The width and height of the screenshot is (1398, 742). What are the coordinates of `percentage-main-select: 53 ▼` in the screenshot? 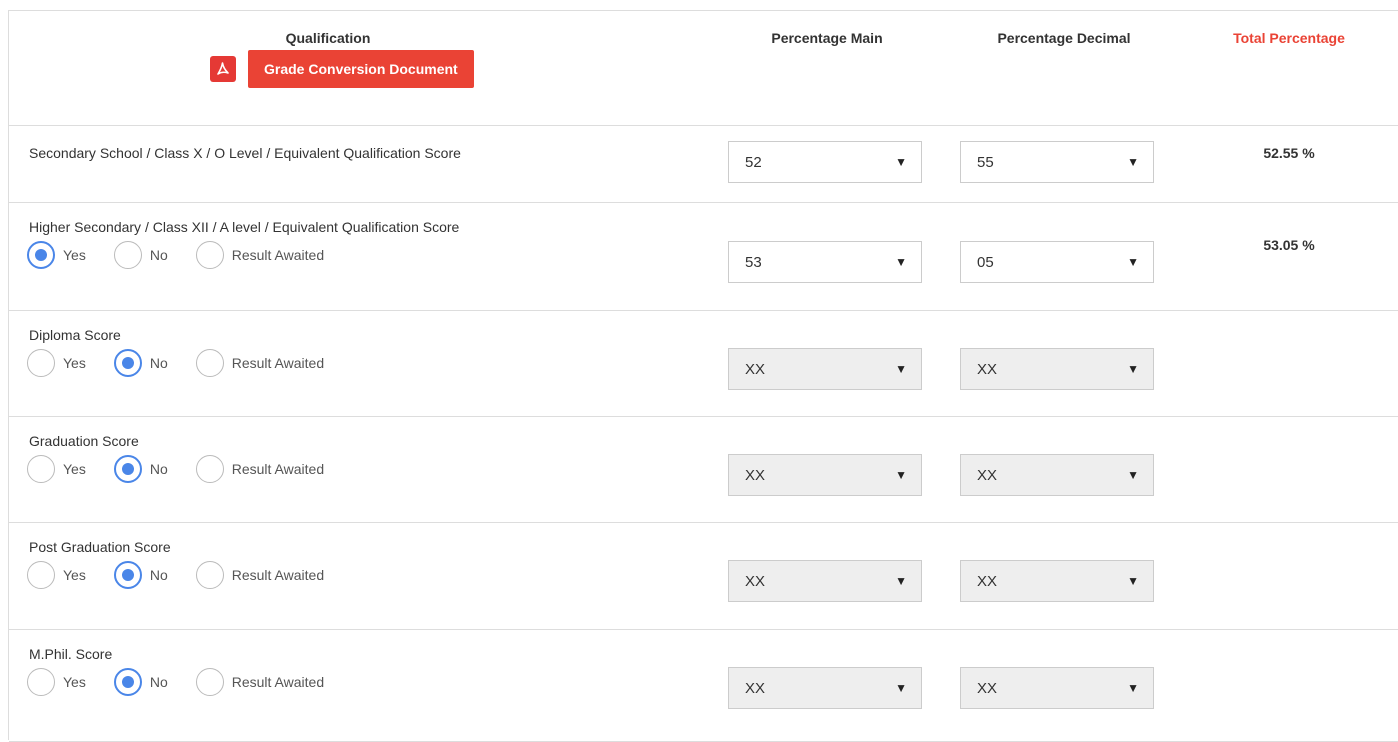 It's located at (825, 262).